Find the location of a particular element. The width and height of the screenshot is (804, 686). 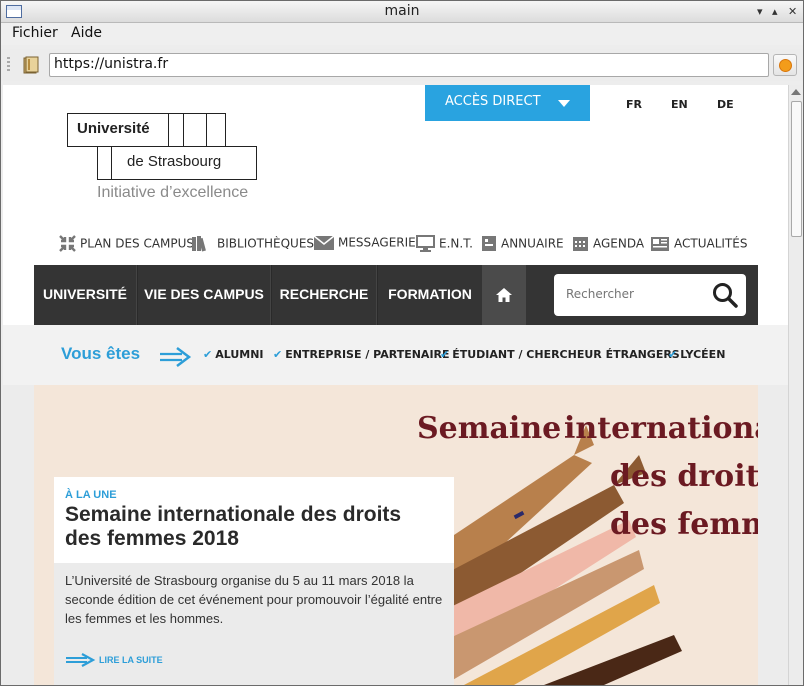

tag-alumni: ✔ ALUMNI is located at coordinates (233, 354).